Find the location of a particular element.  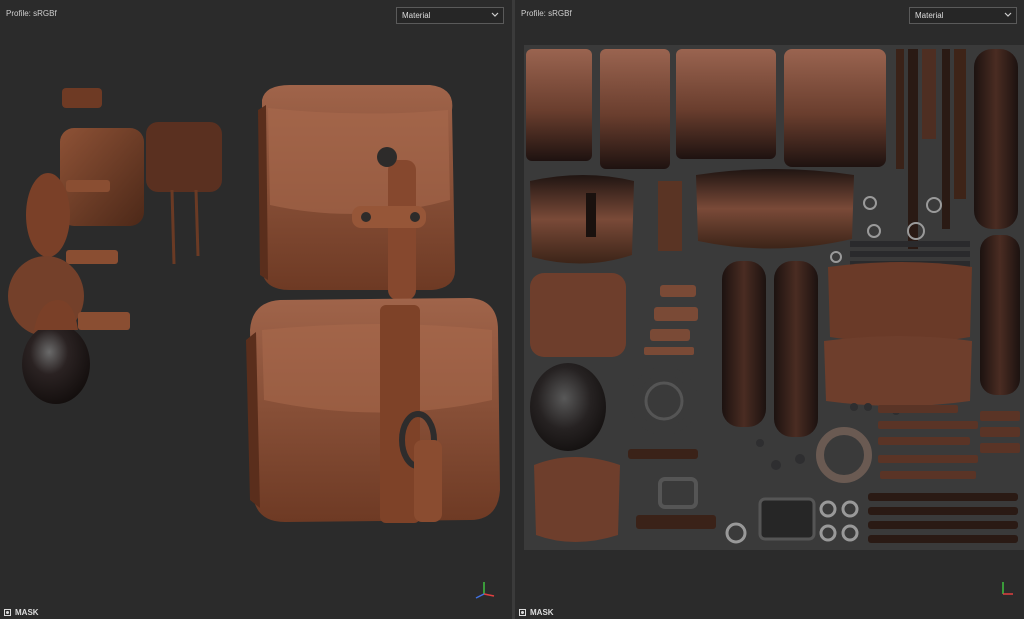

lower-pouch is located at coordinates (373, 410).